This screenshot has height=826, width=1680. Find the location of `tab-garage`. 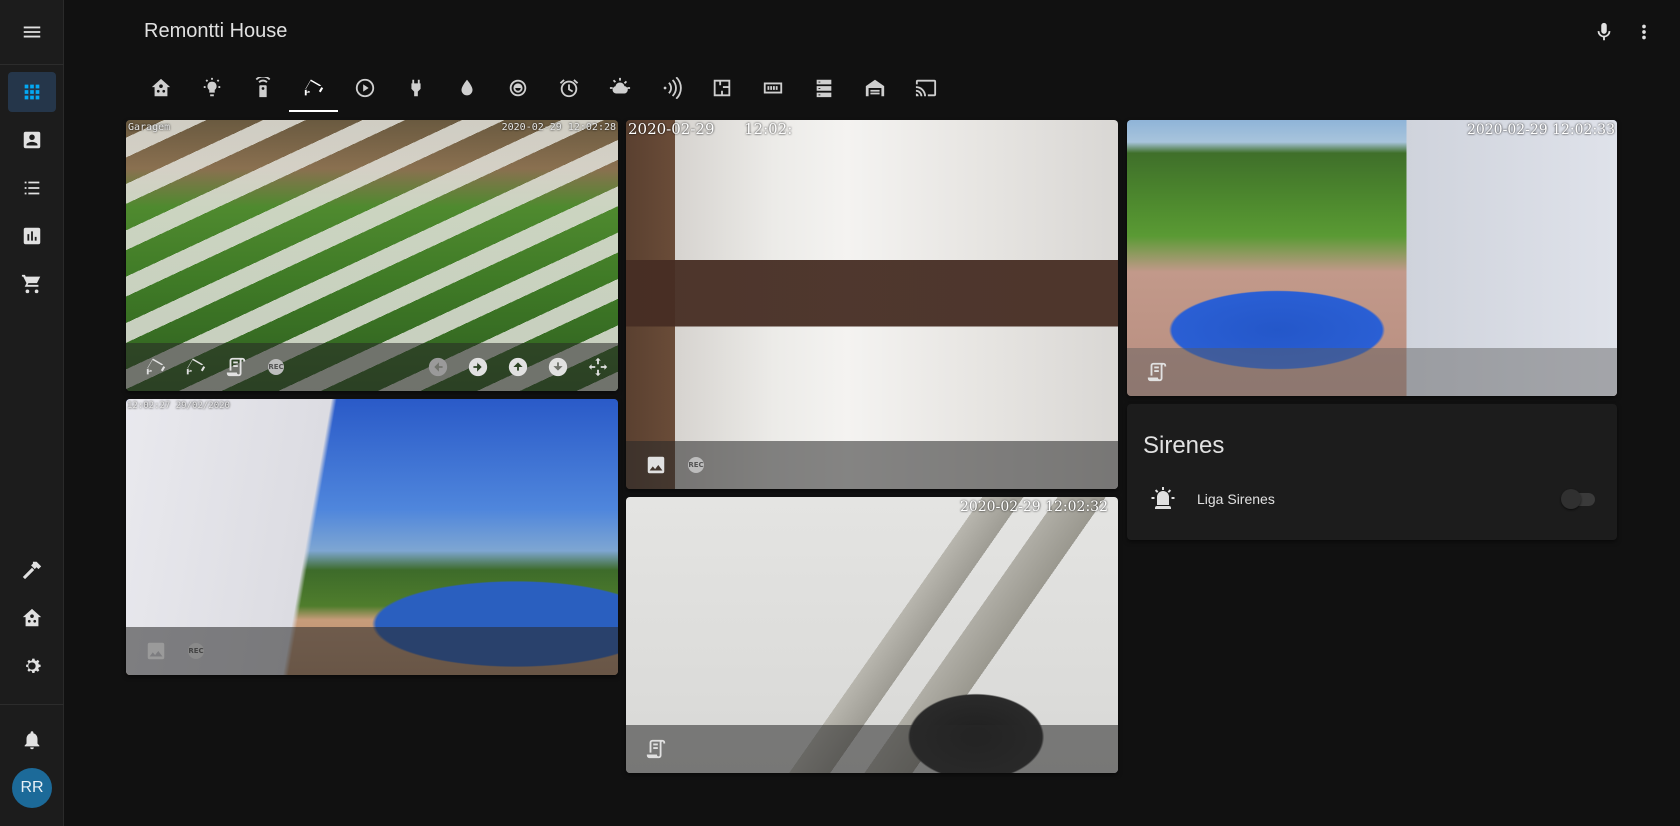

tab-garage is located at coordinates (874, 88).